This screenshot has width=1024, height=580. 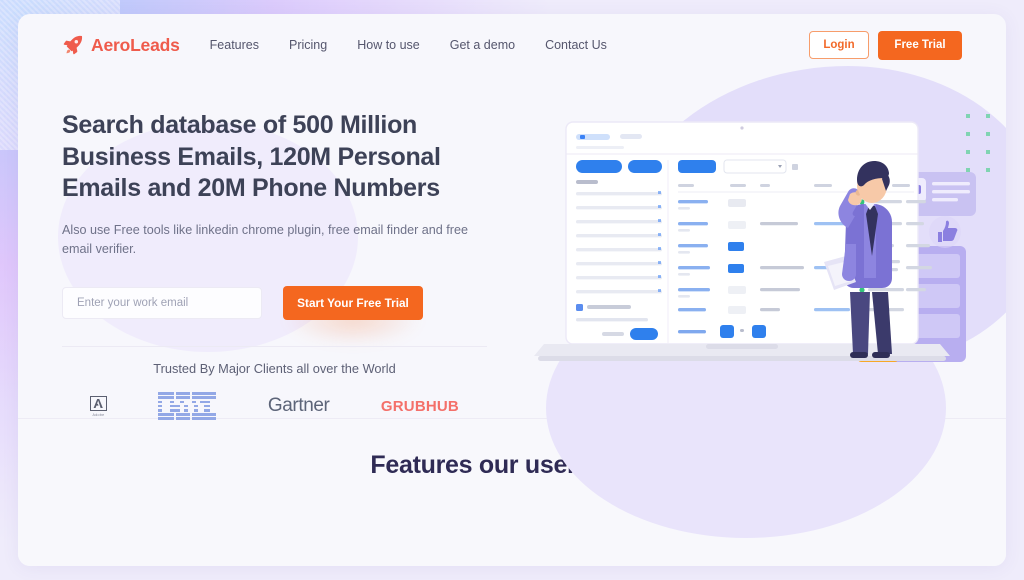 I want to click on adobe-wordmark: Adobe, so click(x=98, y=414).